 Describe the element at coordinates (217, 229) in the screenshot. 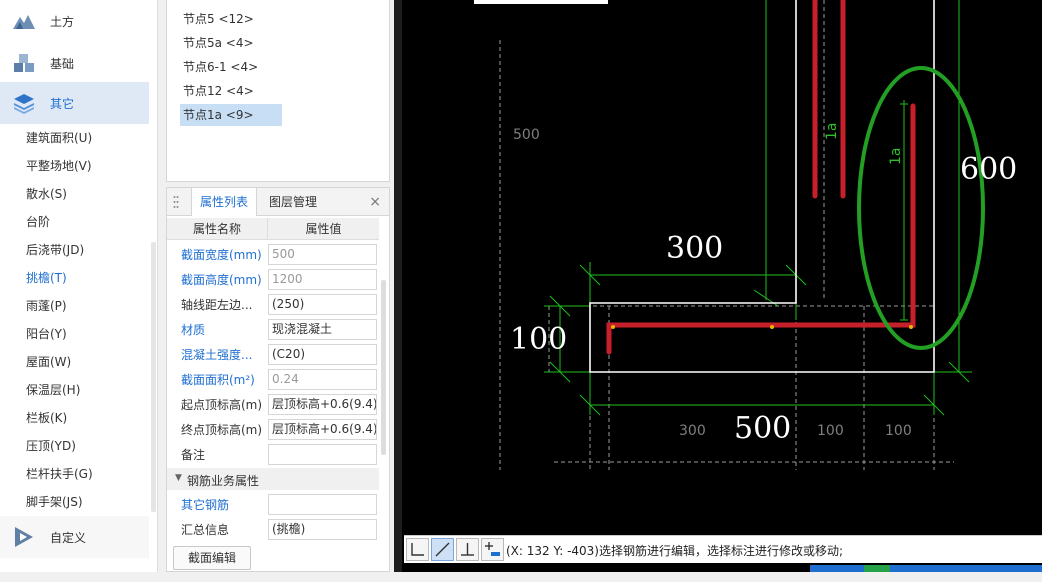

I see `column-header-name: 属性名称` at that location.